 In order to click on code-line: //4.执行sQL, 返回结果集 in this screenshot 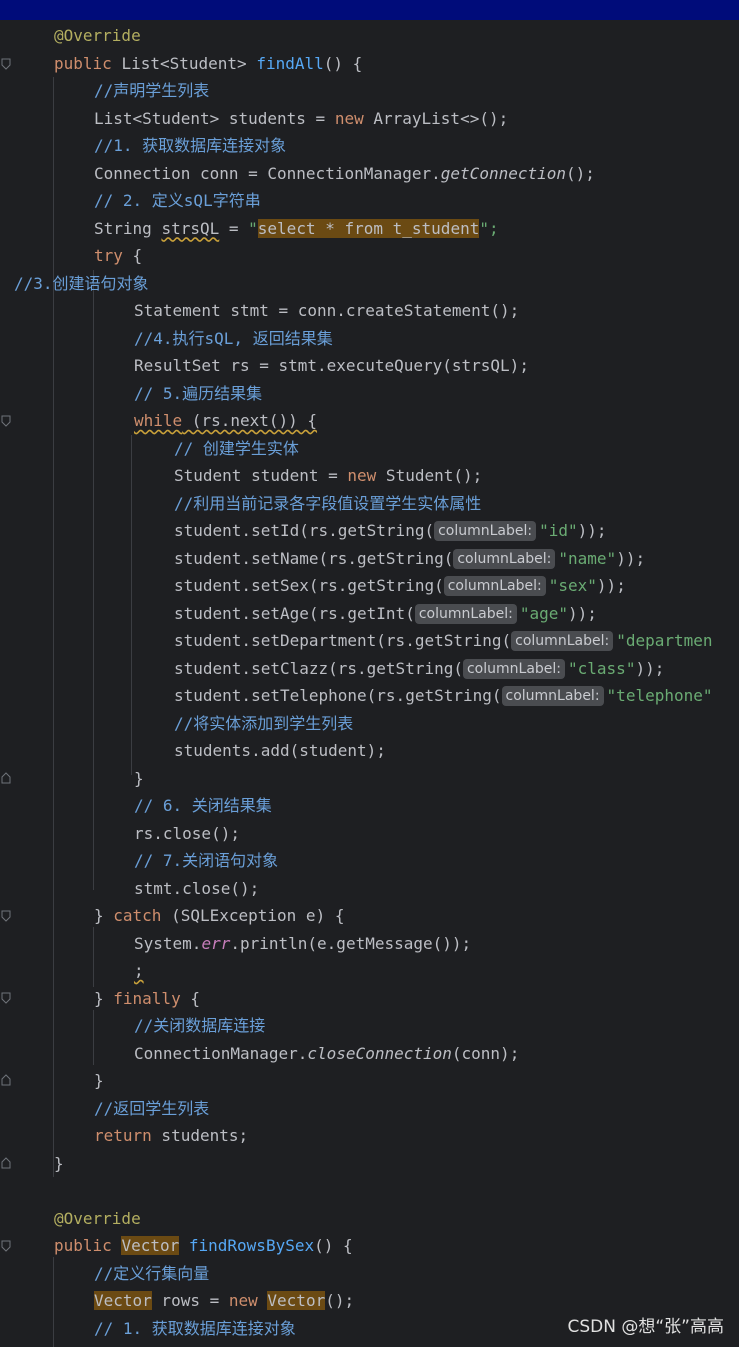, I will do `click(233, 339)`.